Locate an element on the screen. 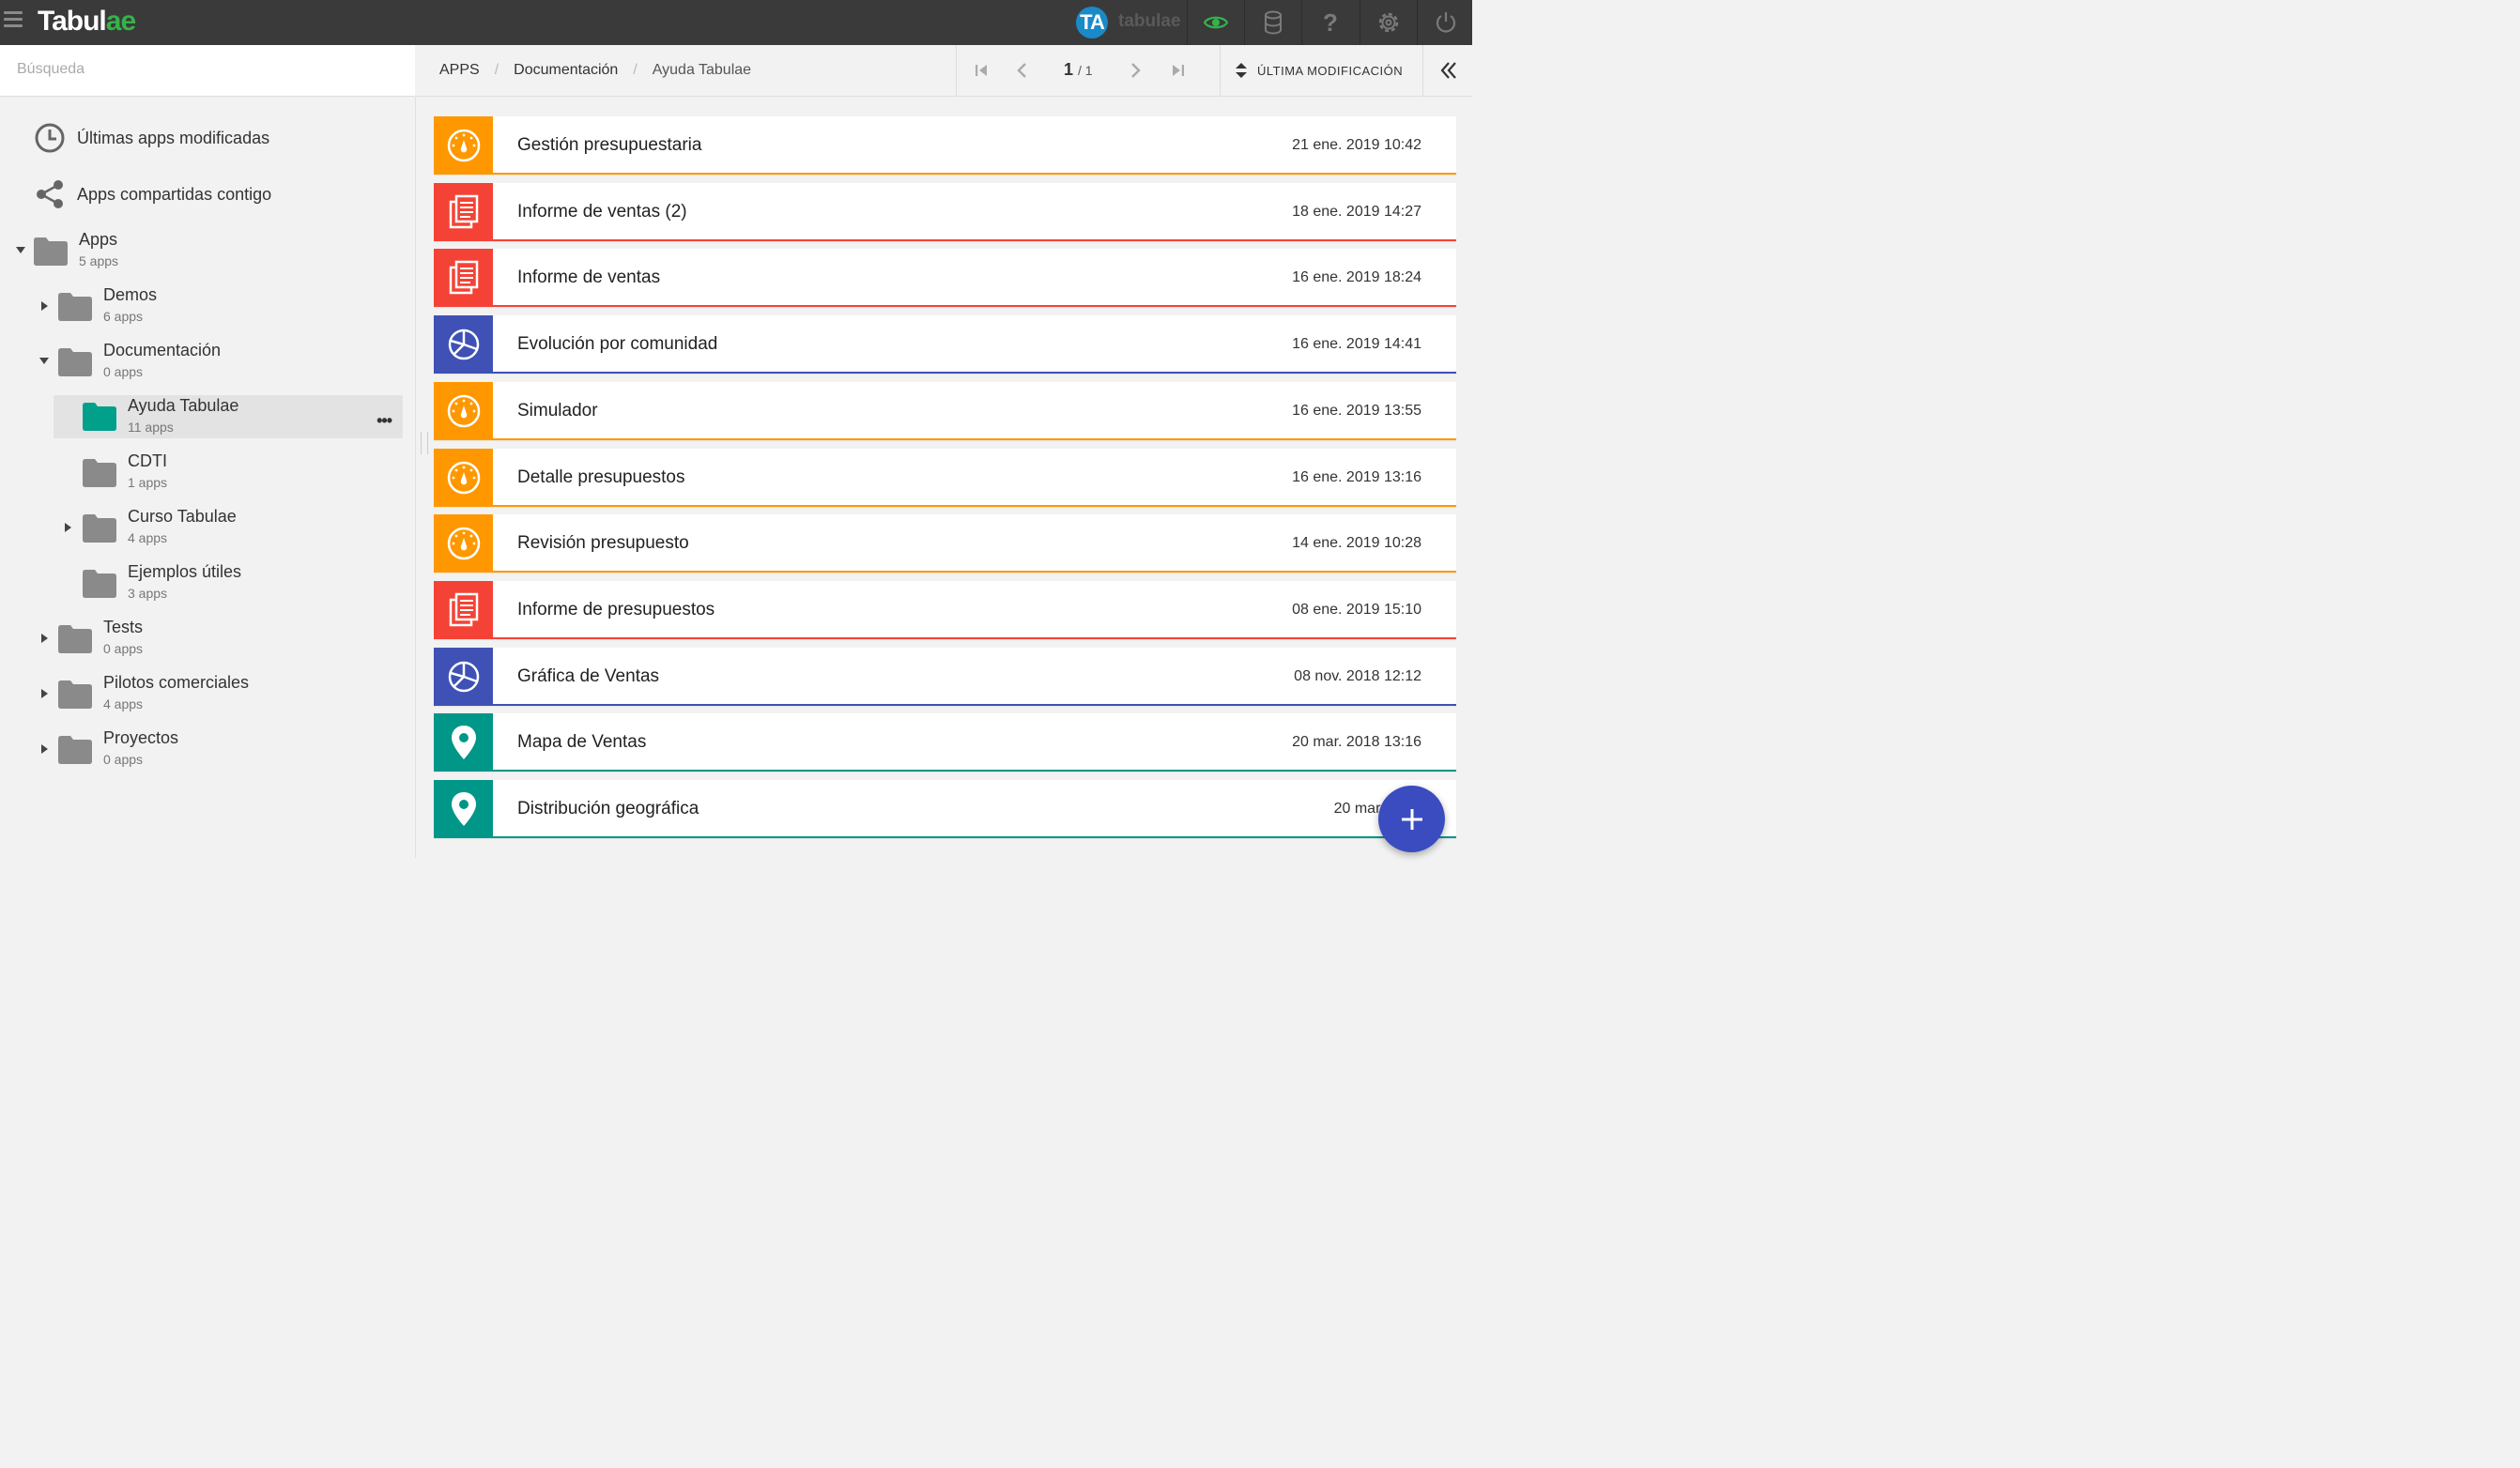 The width and height of the screenshot is (2520, 1468). tree-node-proyectos: Proyectos 0 apps is located at coordinates (216, 752).